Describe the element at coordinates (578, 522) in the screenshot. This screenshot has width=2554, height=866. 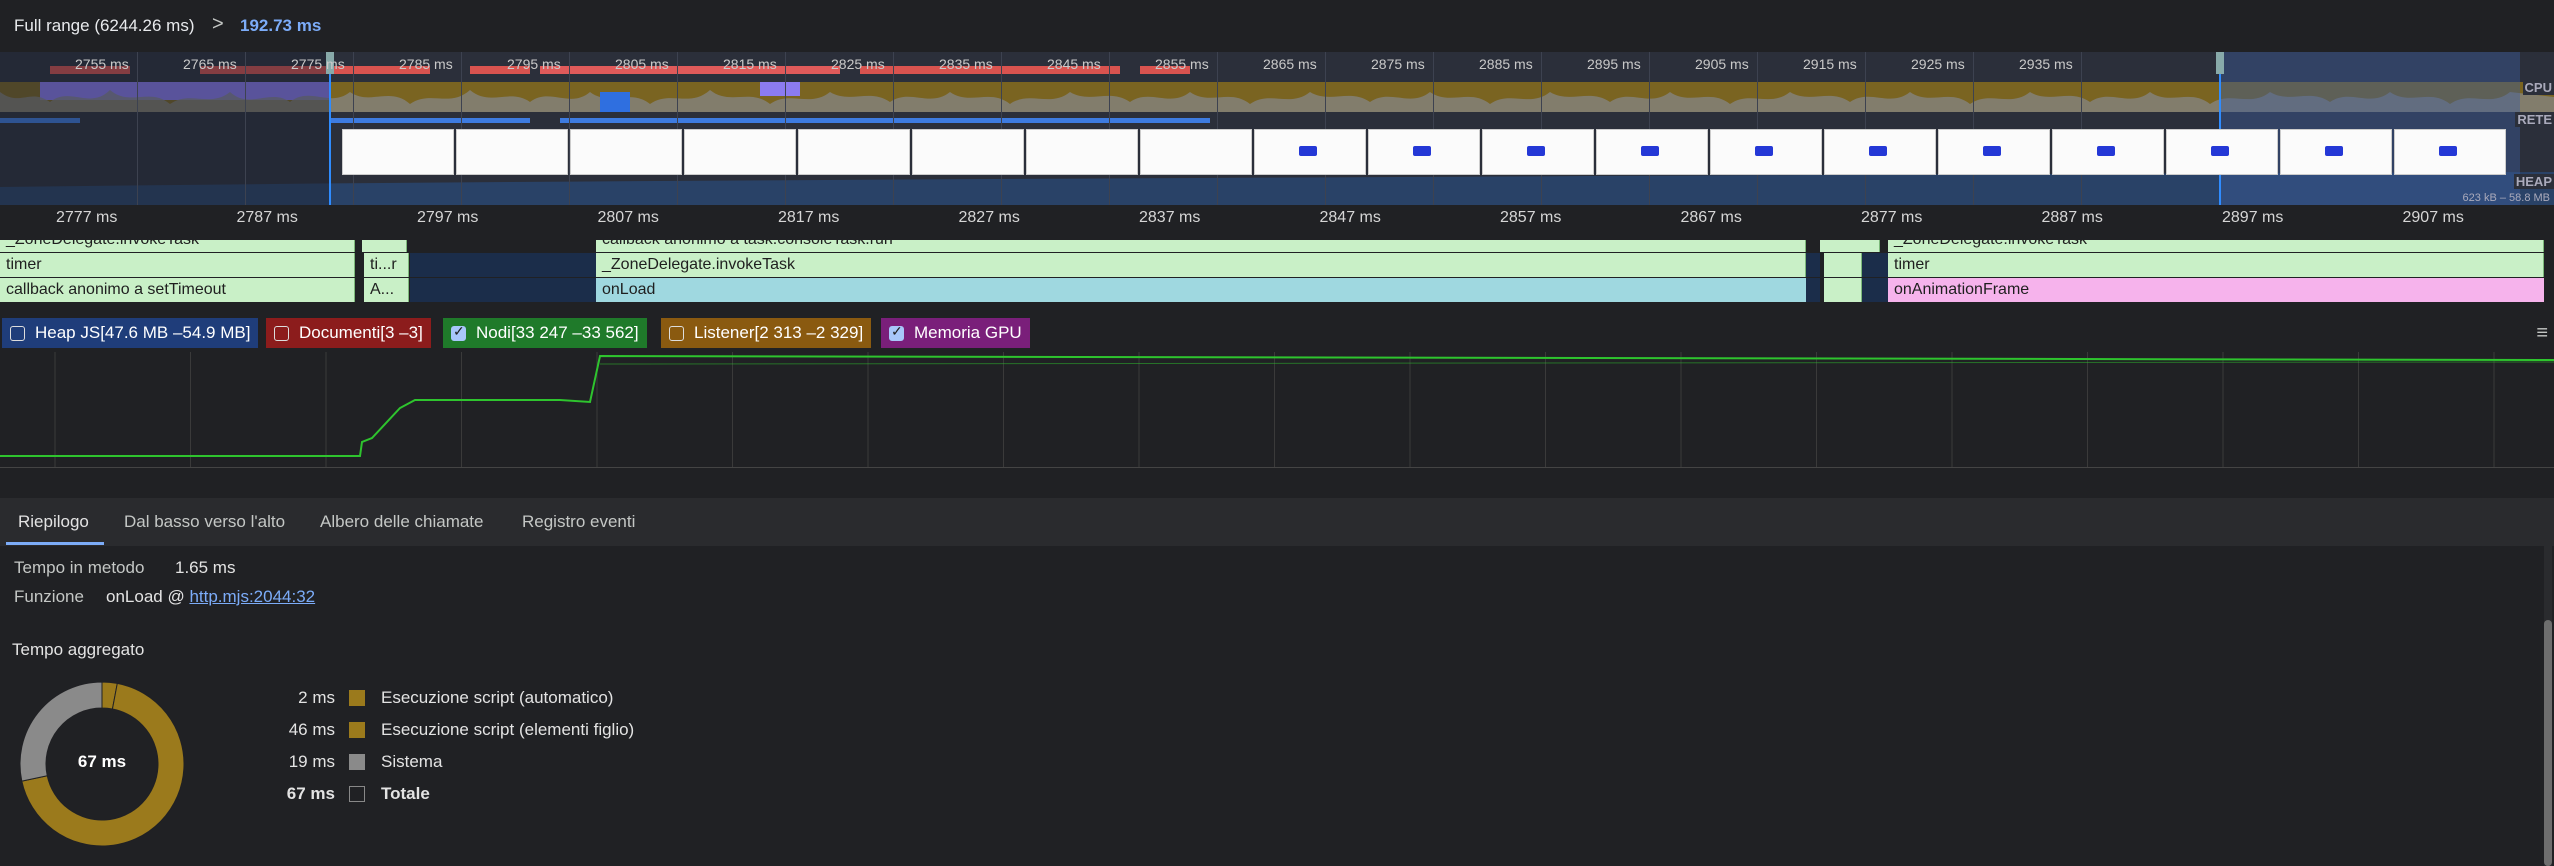
I see `tab-event-log: Registro eventi` at that location.